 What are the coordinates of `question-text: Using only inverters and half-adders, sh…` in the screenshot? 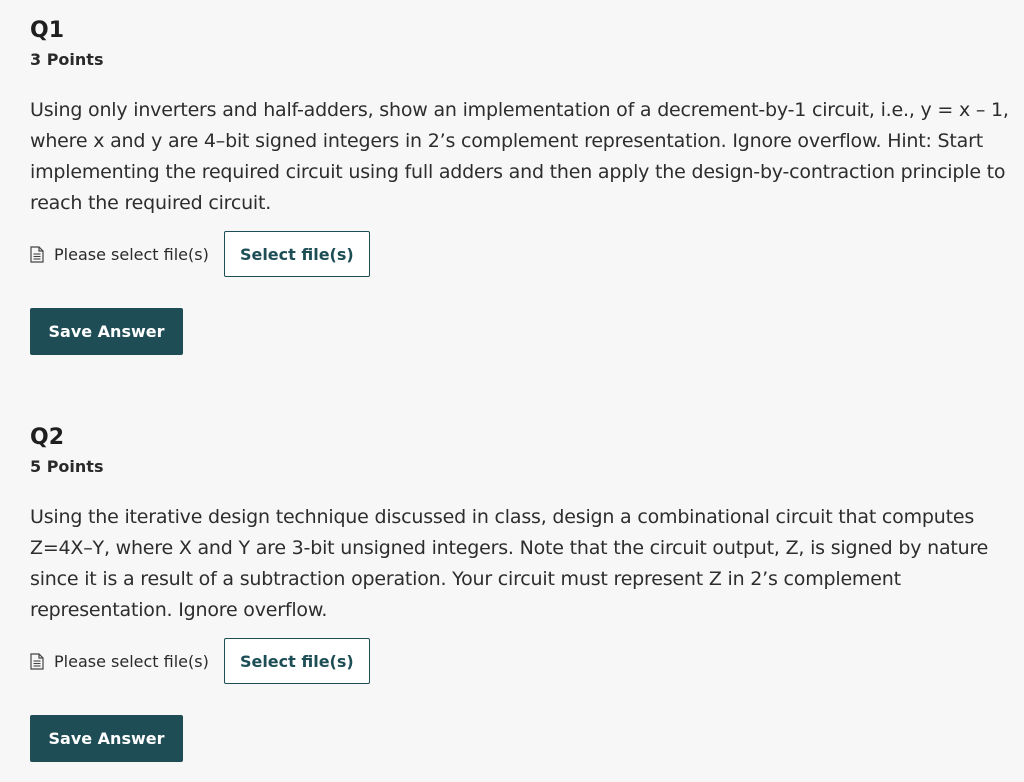 It's located at (519, 156).